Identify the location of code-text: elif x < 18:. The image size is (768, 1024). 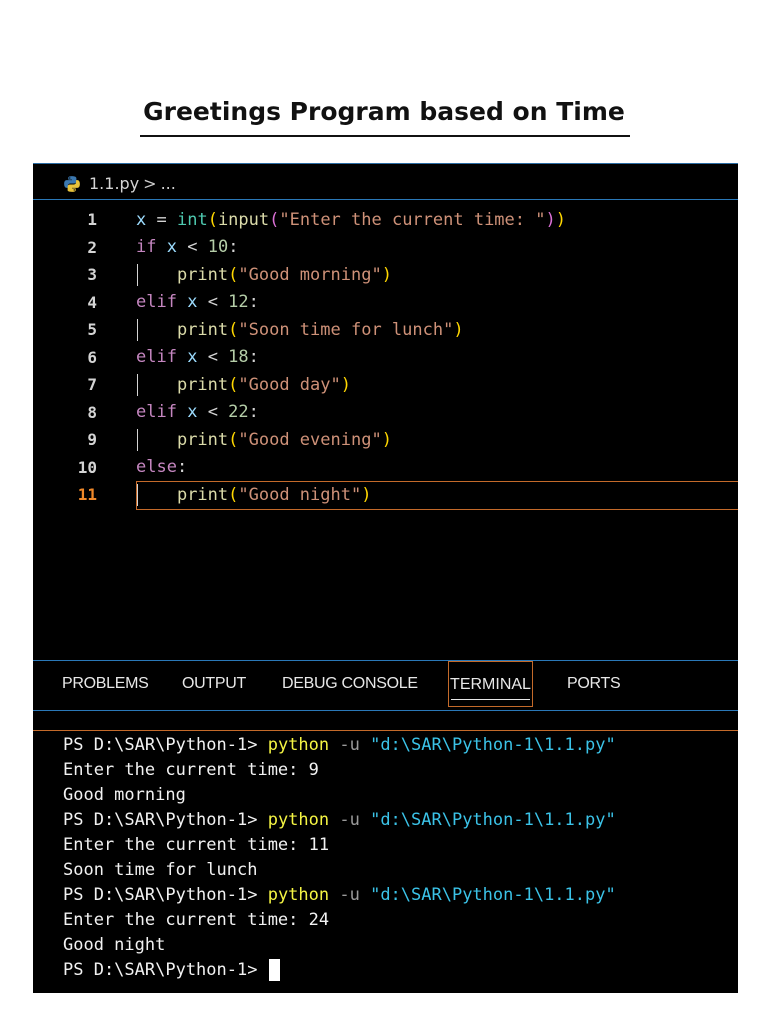
(197, 357).